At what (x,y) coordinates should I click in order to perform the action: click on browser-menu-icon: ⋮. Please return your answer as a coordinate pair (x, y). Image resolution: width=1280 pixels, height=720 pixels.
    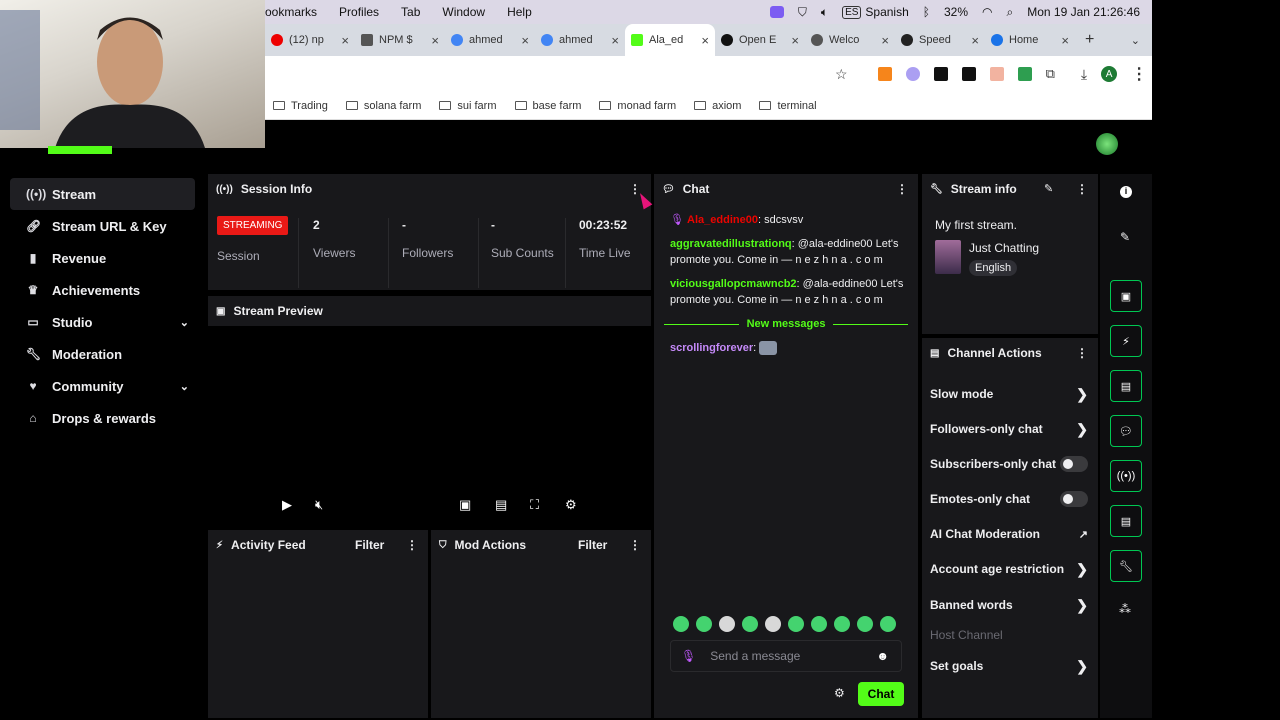
    Looking at the image, I should click on (1139, 74).